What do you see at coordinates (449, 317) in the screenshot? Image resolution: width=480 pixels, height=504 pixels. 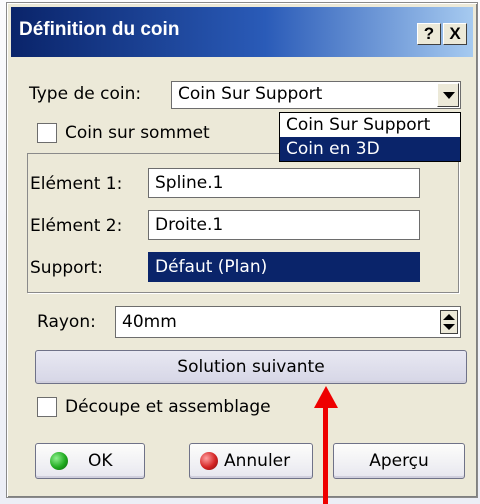 I see `spin-up-icon` at bounding box center [449, 317].